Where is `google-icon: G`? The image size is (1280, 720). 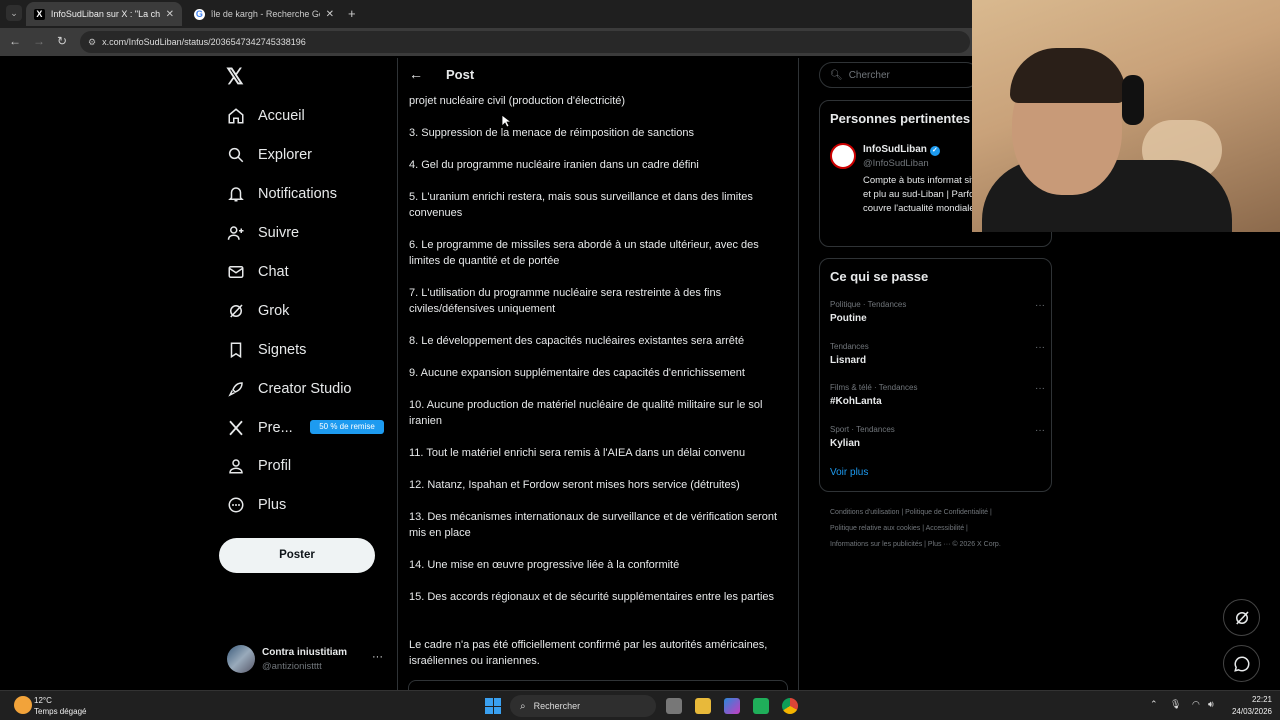
google-icon: G is located at coordinates (199, 14).